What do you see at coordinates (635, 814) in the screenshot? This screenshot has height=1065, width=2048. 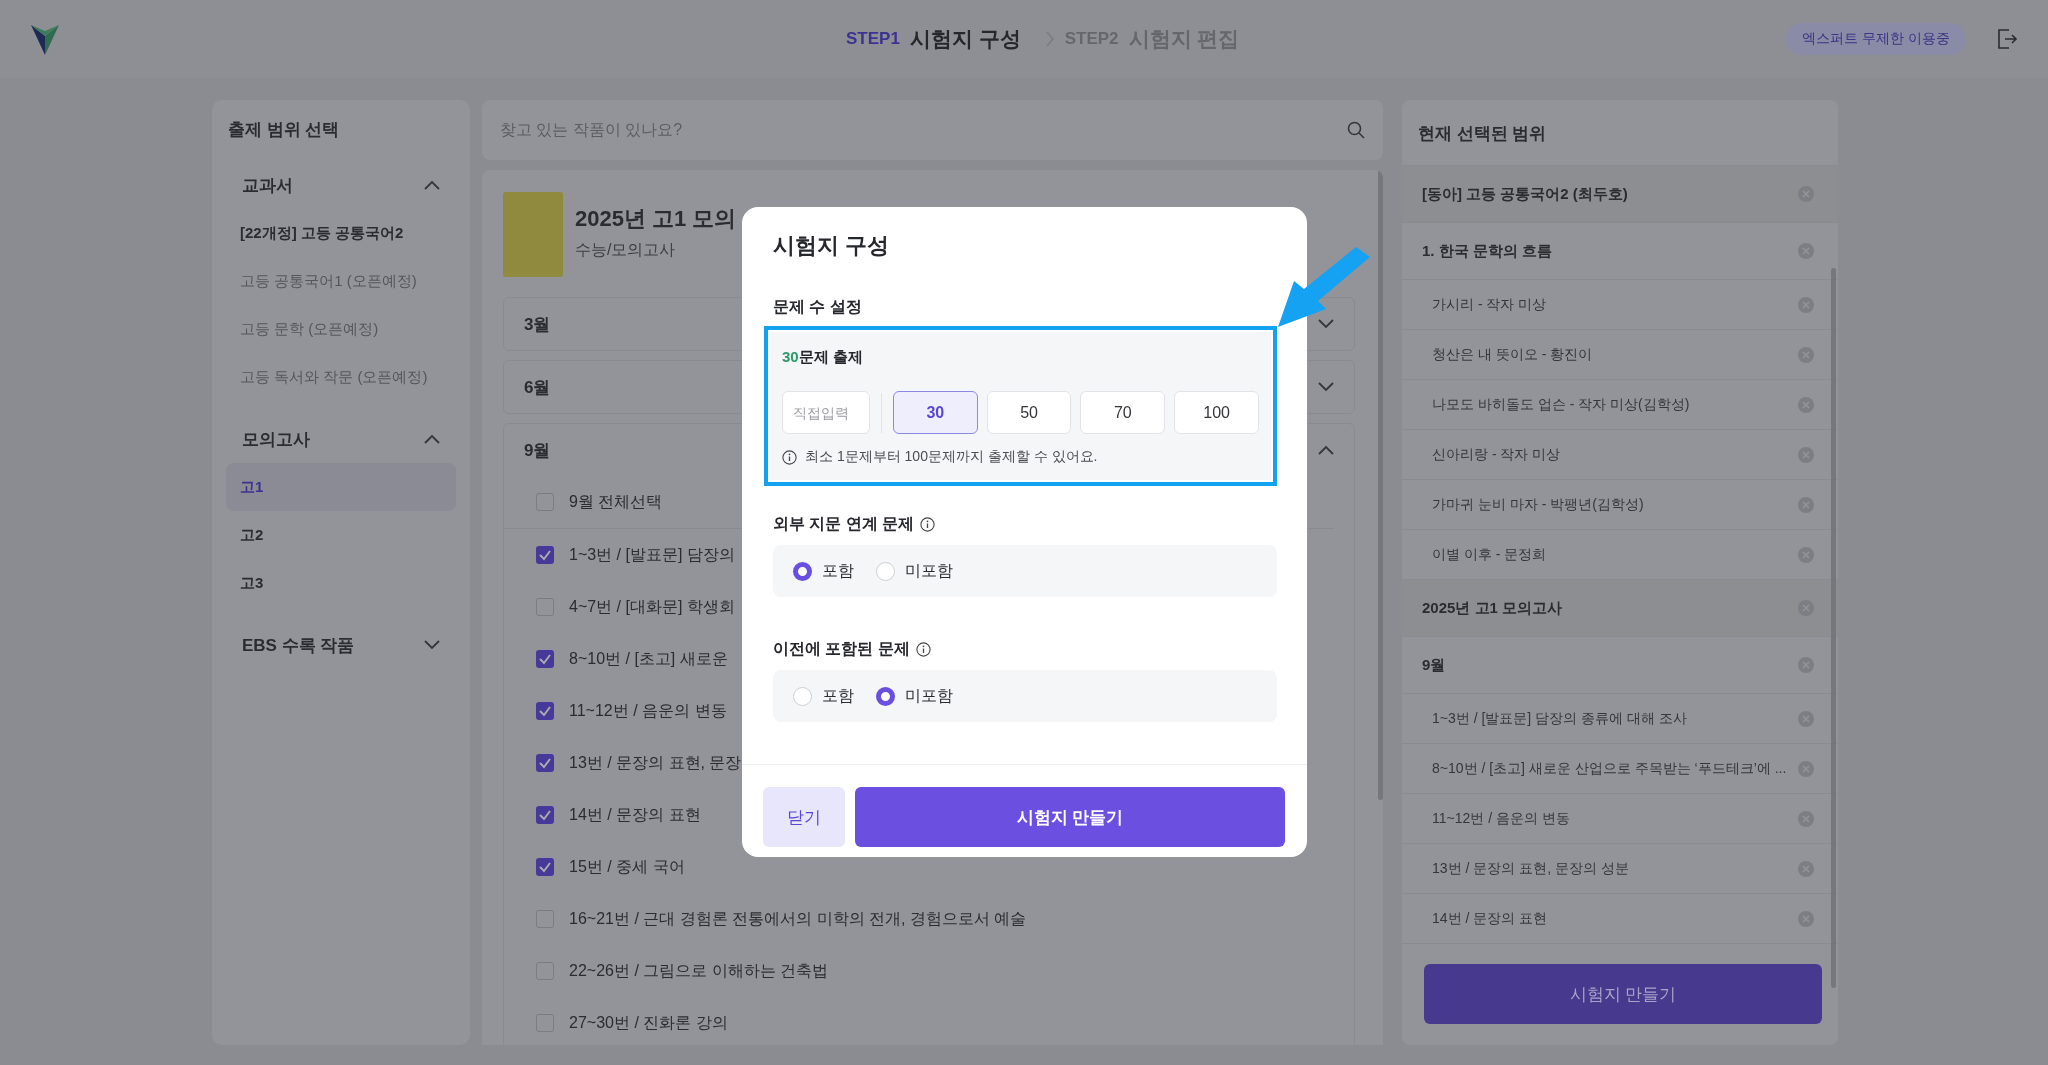 I see `checkbox-label: 14번 / 문장의 표현` at bounding box center [635, 814].